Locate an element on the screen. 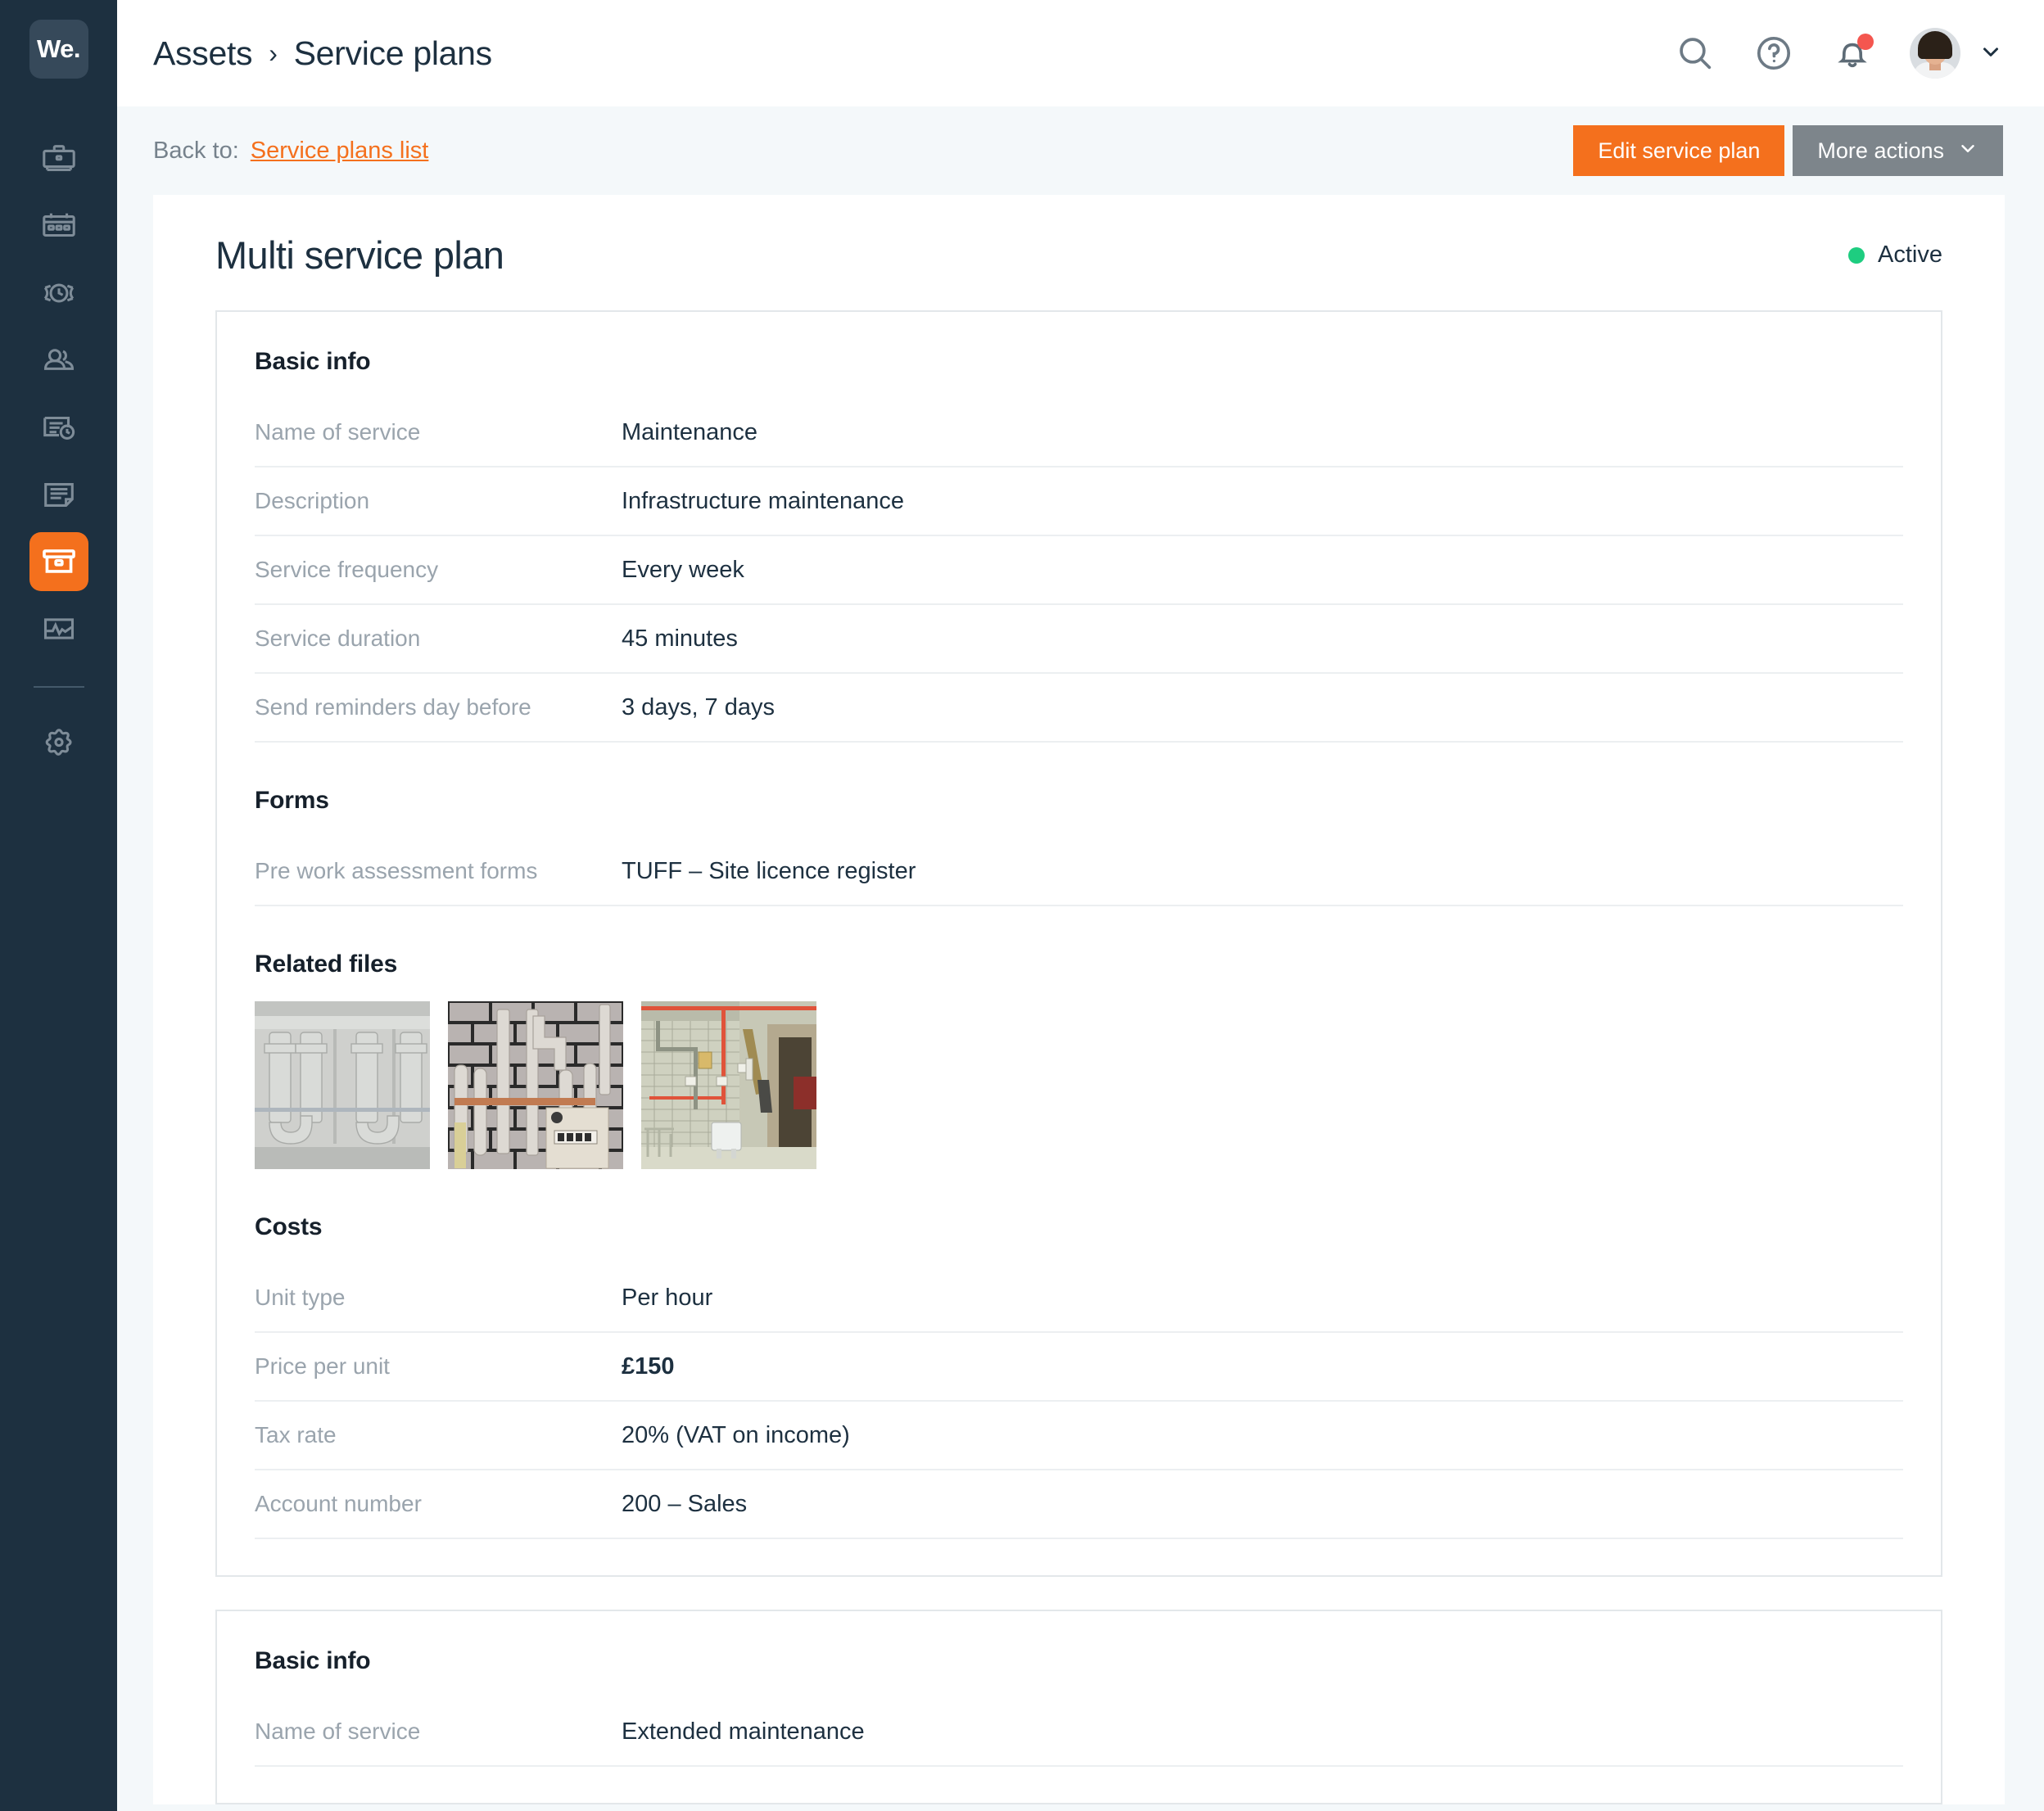 The image size is (2044, 1811). primary-sidebar: We. is located at coordinates (58, 905).